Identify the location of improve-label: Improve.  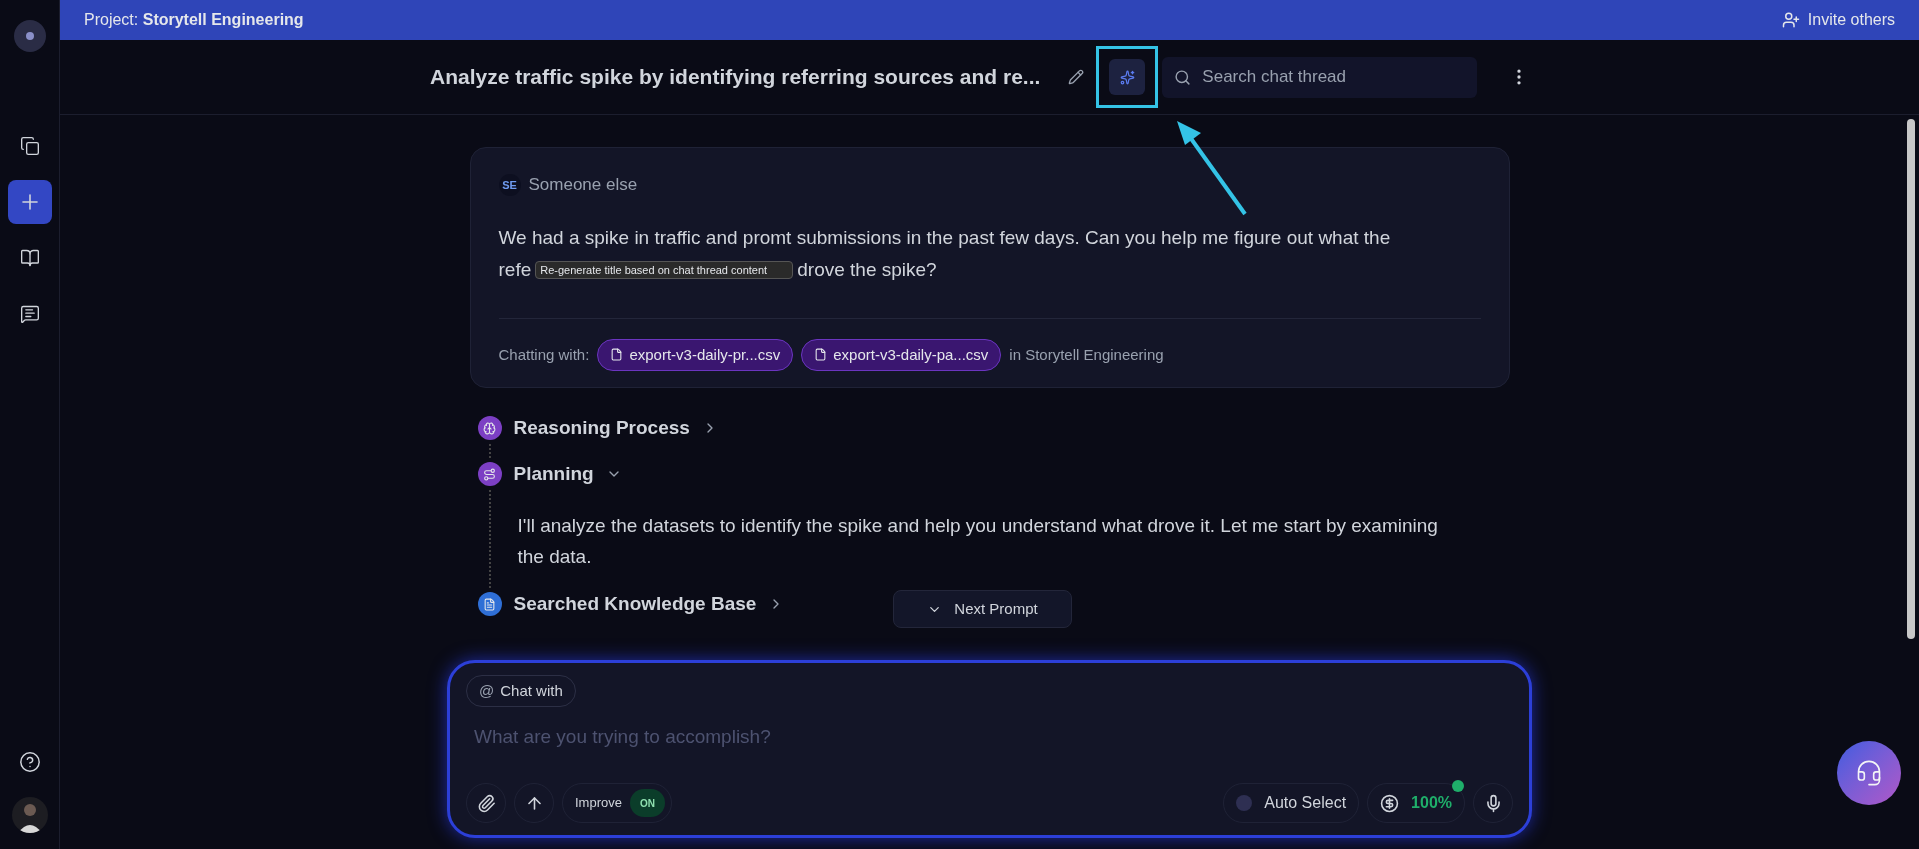
(598, 803).